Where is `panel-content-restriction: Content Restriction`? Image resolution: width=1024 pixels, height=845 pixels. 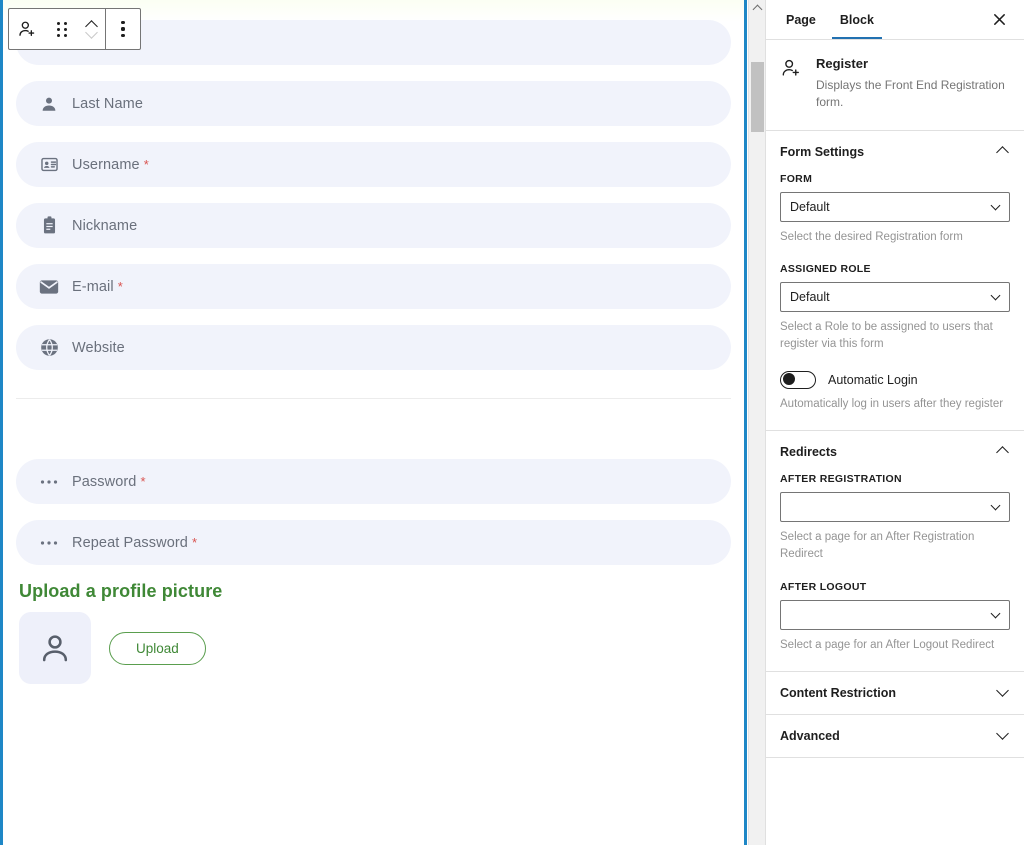
panel-content-restriction: Content Restriction is located at coordinates (895, 694).